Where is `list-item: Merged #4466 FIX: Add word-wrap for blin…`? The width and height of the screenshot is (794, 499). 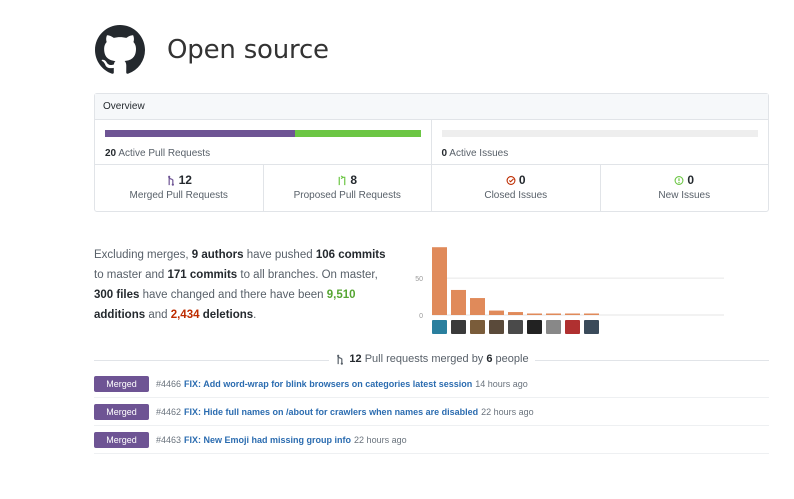 list-item: Merged #4466 FIX: Add word-wrap for blin… is located at coordinates (431, 384).